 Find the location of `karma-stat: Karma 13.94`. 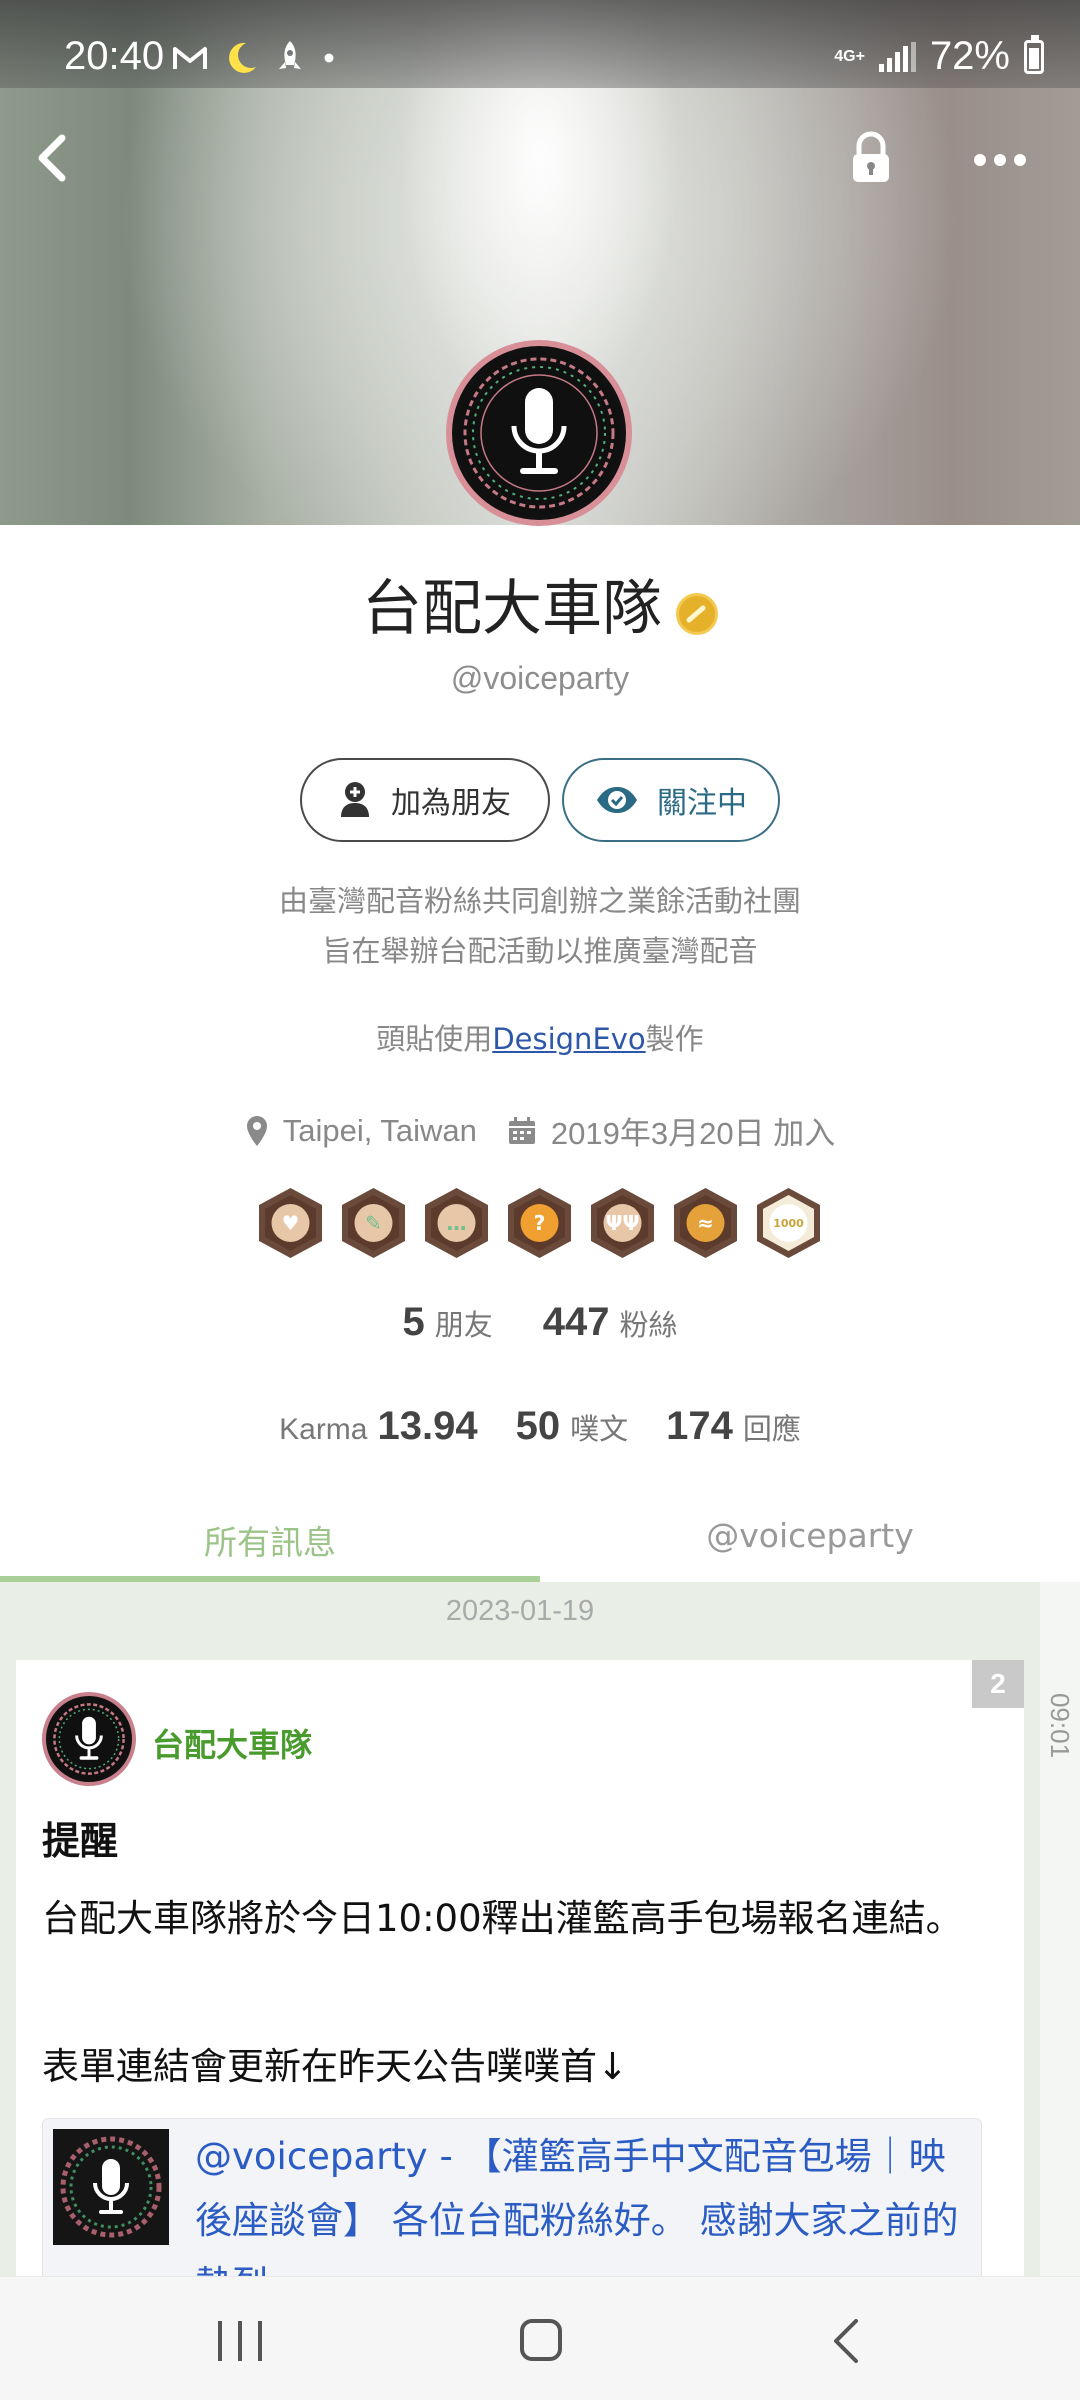

karma-stat: Karma 13.94 is located at coordinates (378, 1426).